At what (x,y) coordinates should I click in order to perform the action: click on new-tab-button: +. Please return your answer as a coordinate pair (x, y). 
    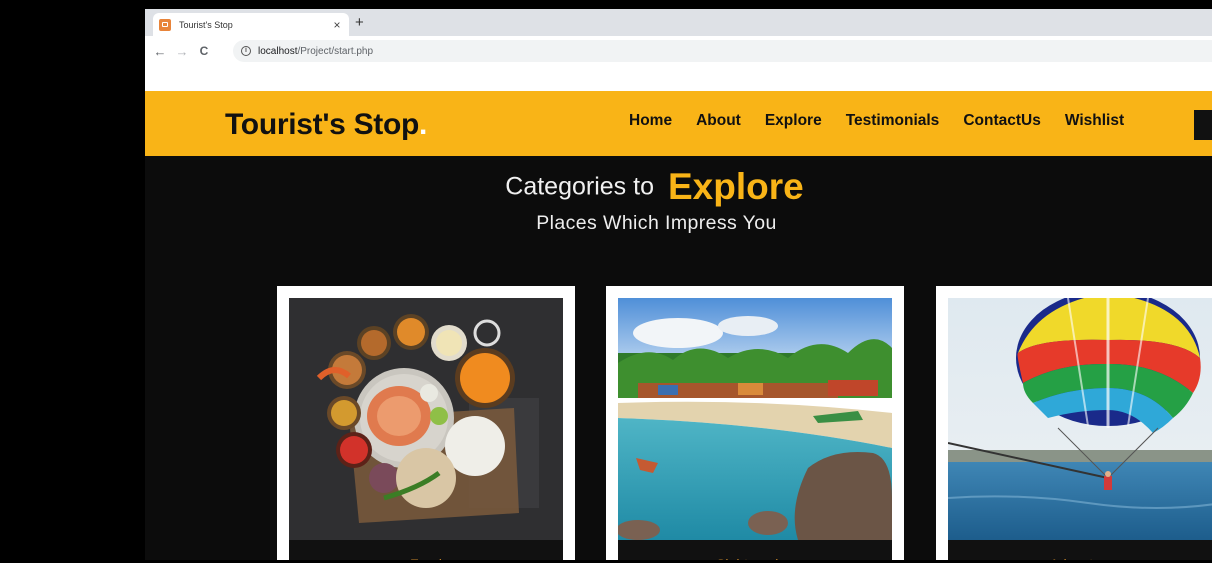
    Looking at the image, I should click on (359, 23).